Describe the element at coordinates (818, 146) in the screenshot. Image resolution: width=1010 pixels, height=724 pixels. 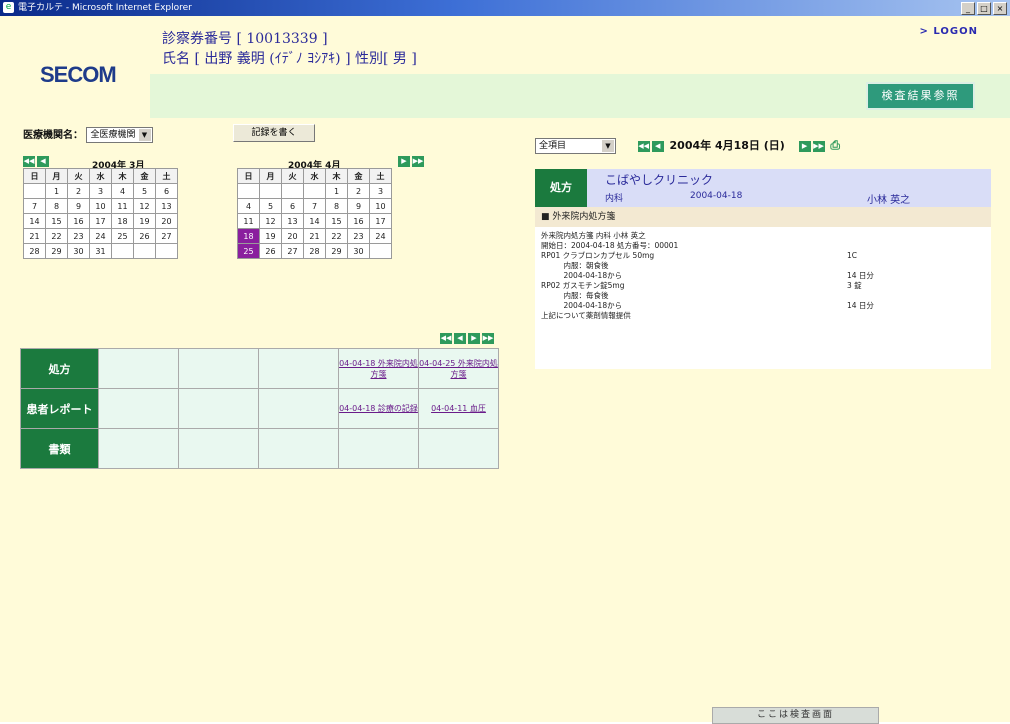
I see `next-record-double-icon: ▶▶` at that location.